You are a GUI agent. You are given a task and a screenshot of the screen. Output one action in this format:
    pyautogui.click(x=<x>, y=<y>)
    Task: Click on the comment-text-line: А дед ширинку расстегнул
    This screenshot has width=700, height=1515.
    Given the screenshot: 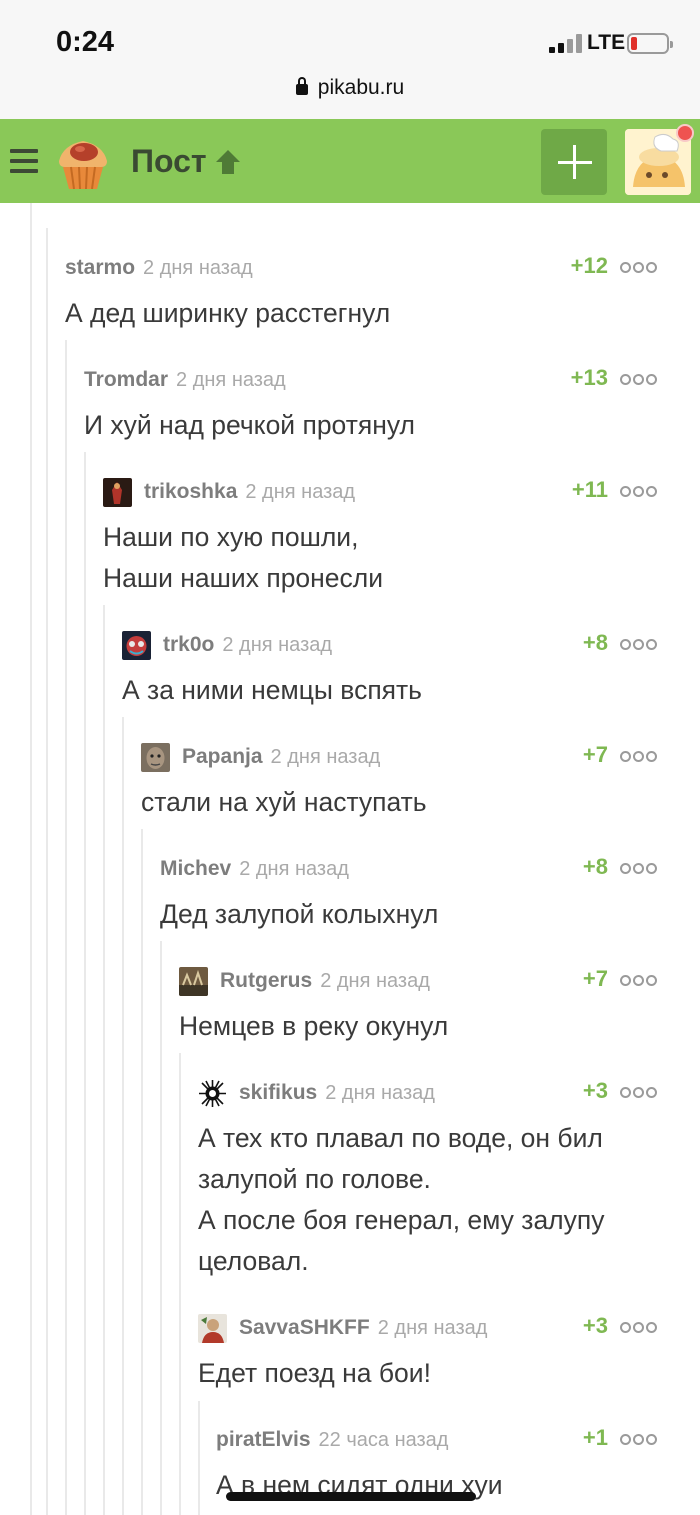 What is the action you would take?
    pyautogui.click(x=228, y=313)
    